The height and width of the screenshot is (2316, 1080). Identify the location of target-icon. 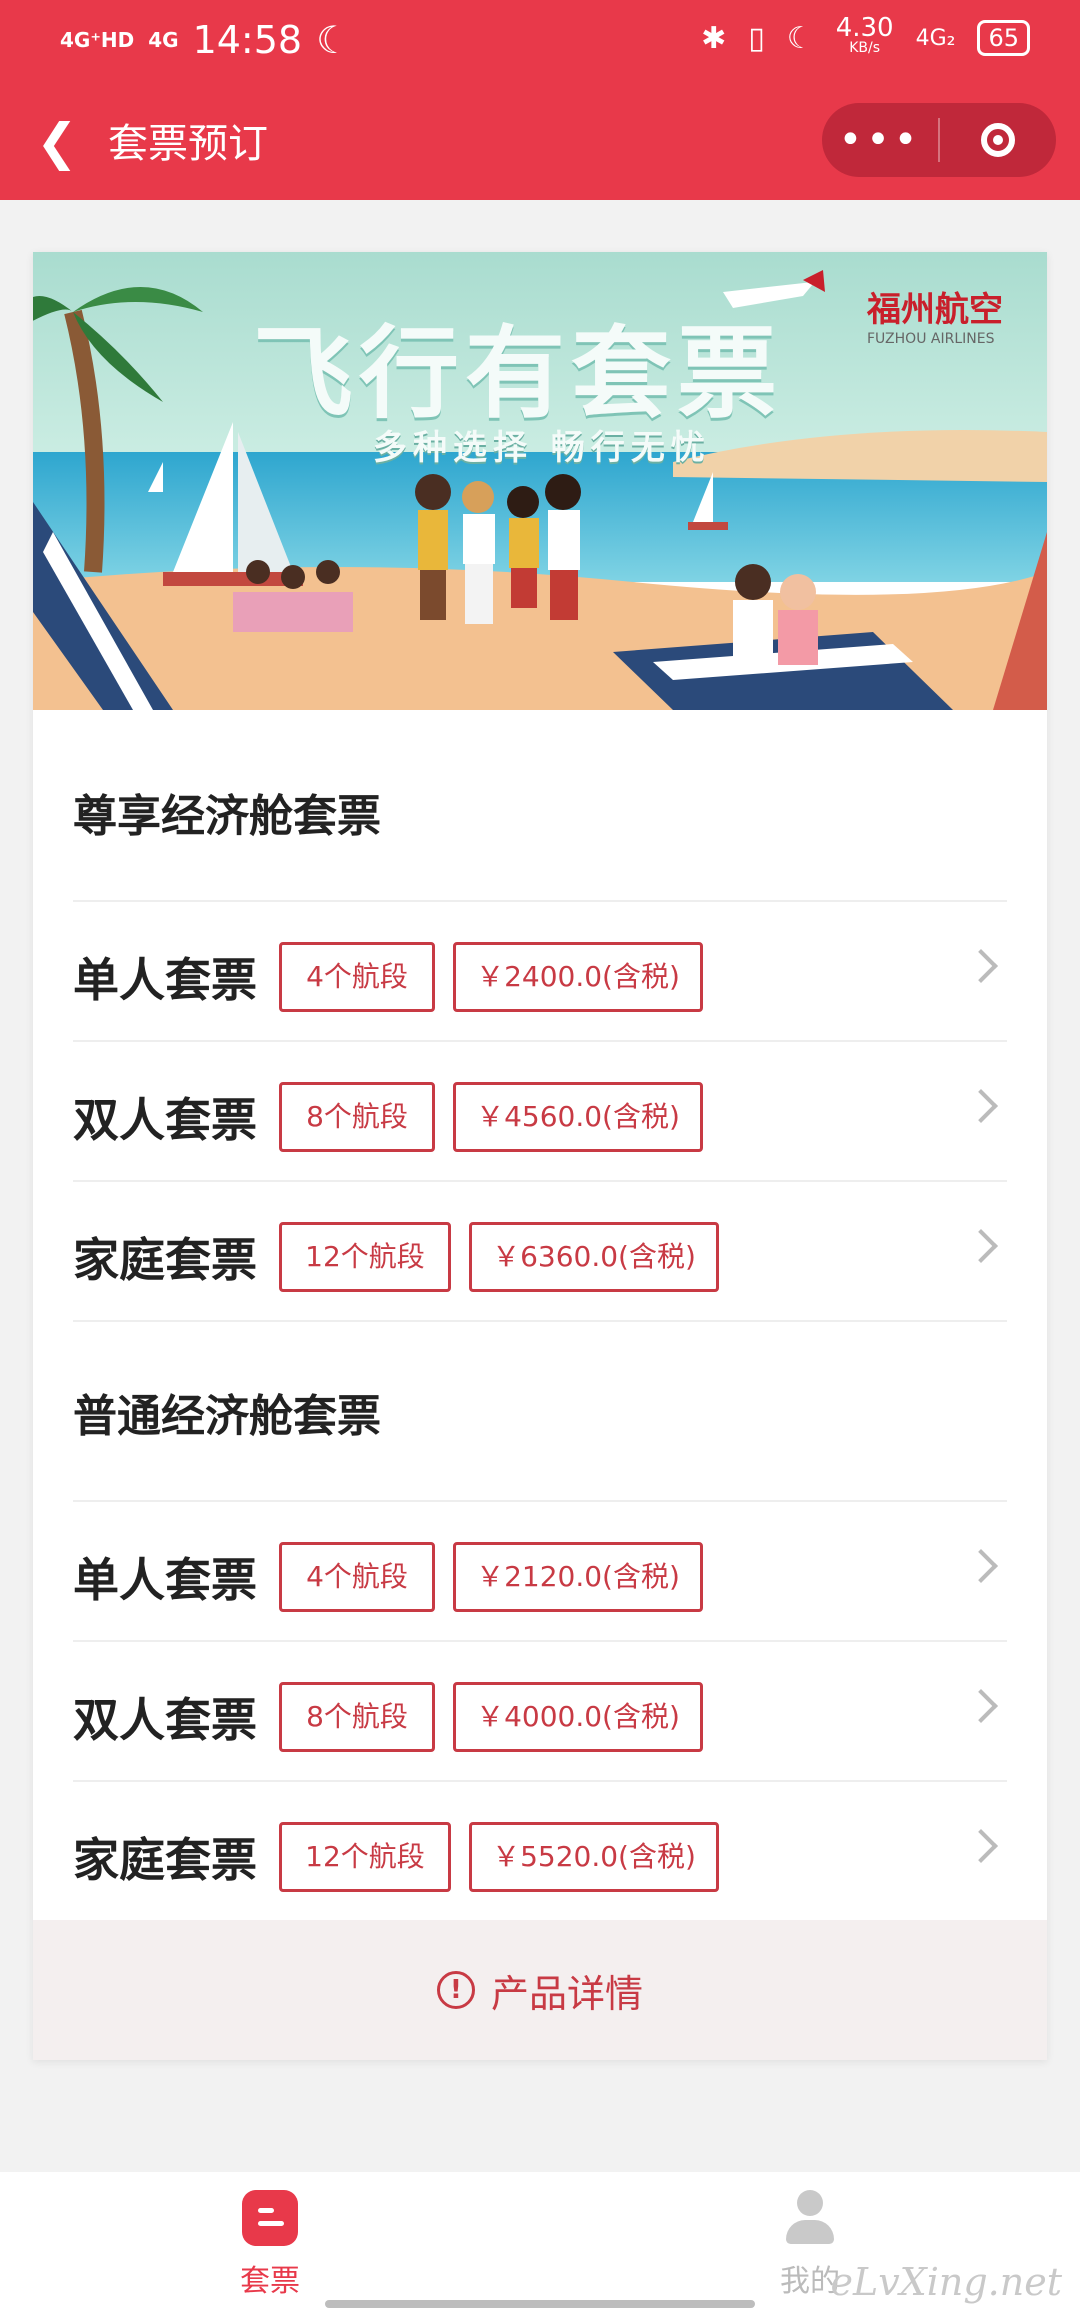
(998, 140).